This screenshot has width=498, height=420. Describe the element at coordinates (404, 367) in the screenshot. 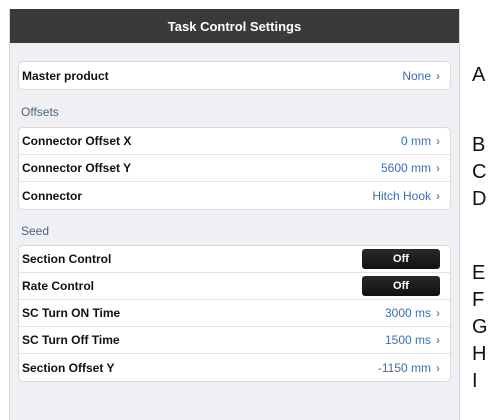

I see `section-offset-y-value-text: -1150 mm` at that location.